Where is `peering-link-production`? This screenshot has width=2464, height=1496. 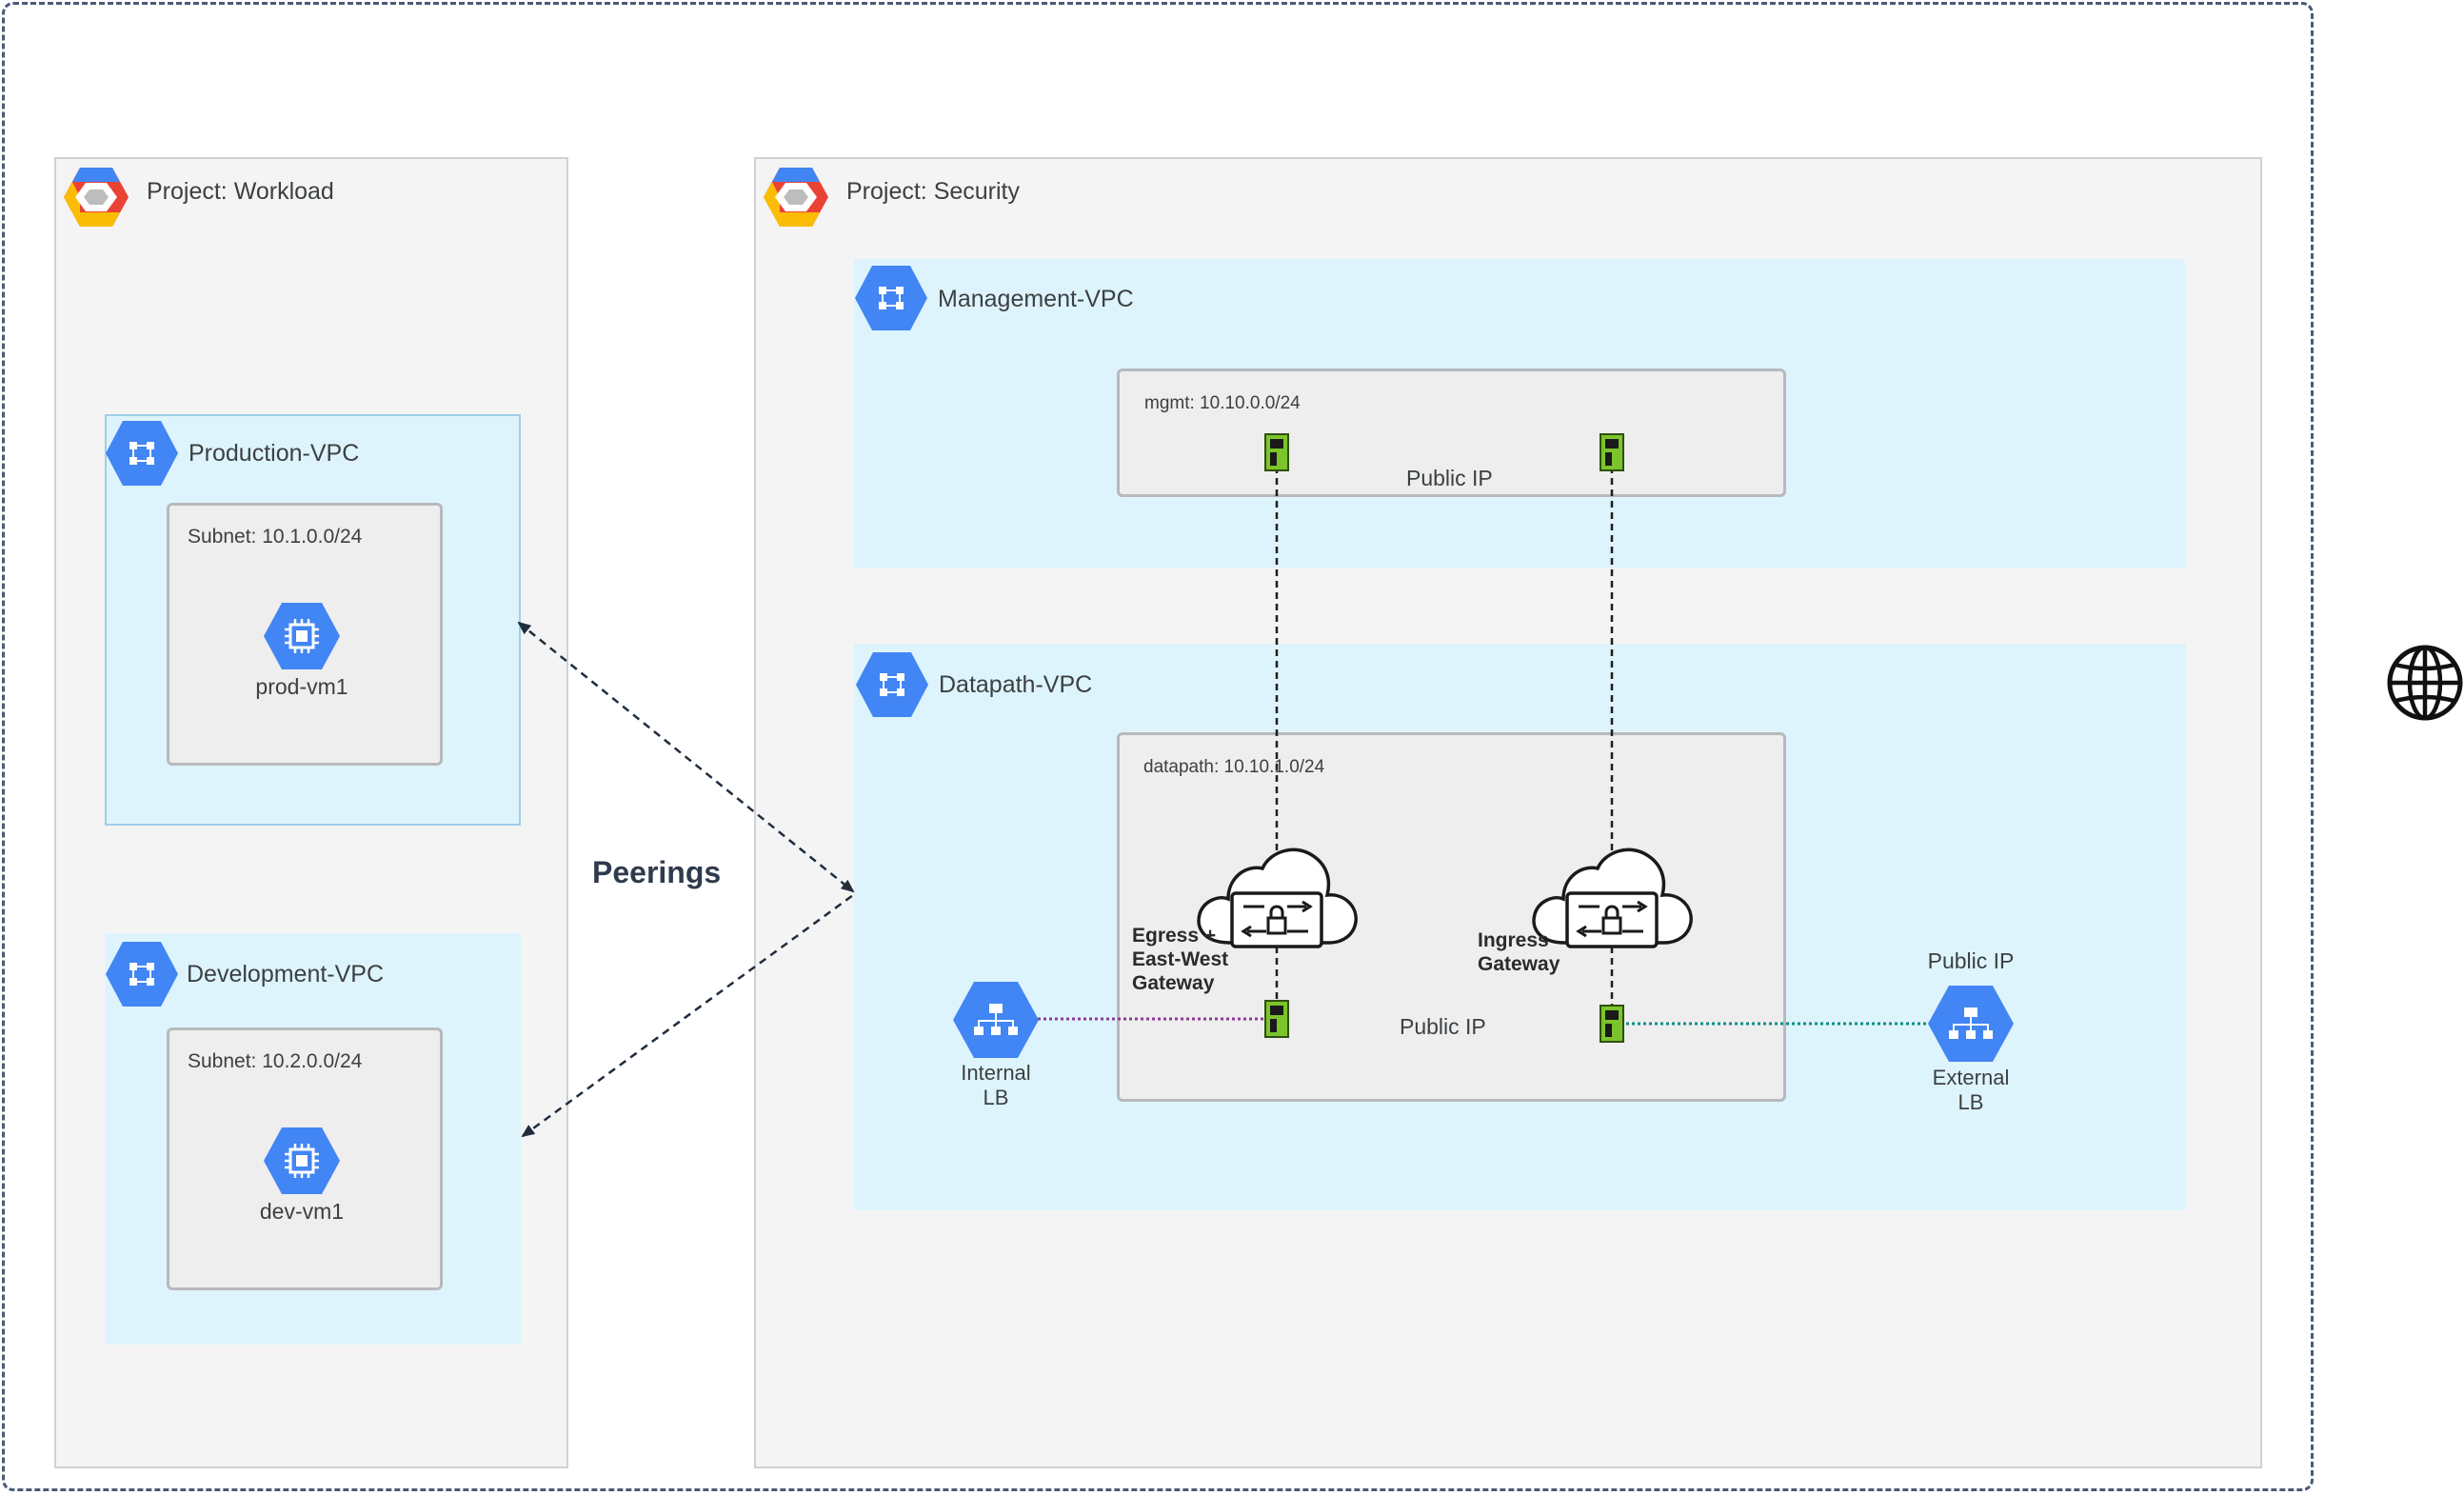
peering-link-production is located at coordinates (686, 757).